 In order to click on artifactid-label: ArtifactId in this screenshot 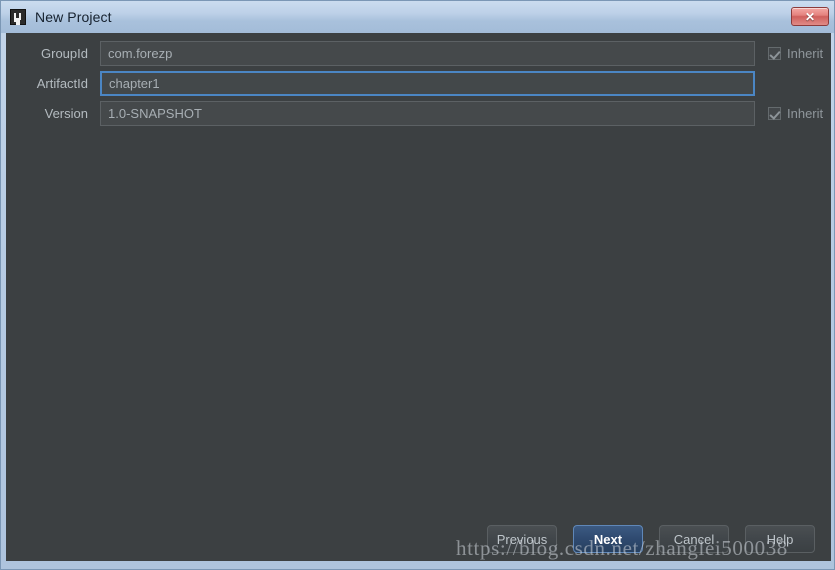, I will do `click(62, 83)`.